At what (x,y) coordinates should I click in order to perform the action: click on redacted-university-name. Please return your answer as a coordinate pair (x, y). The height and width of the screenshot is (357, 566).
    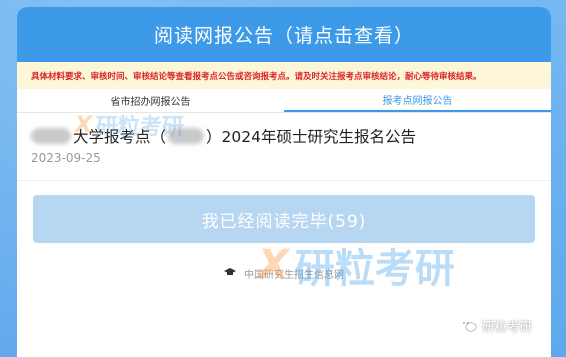
    Looking at the image, I should click on (51, 136).